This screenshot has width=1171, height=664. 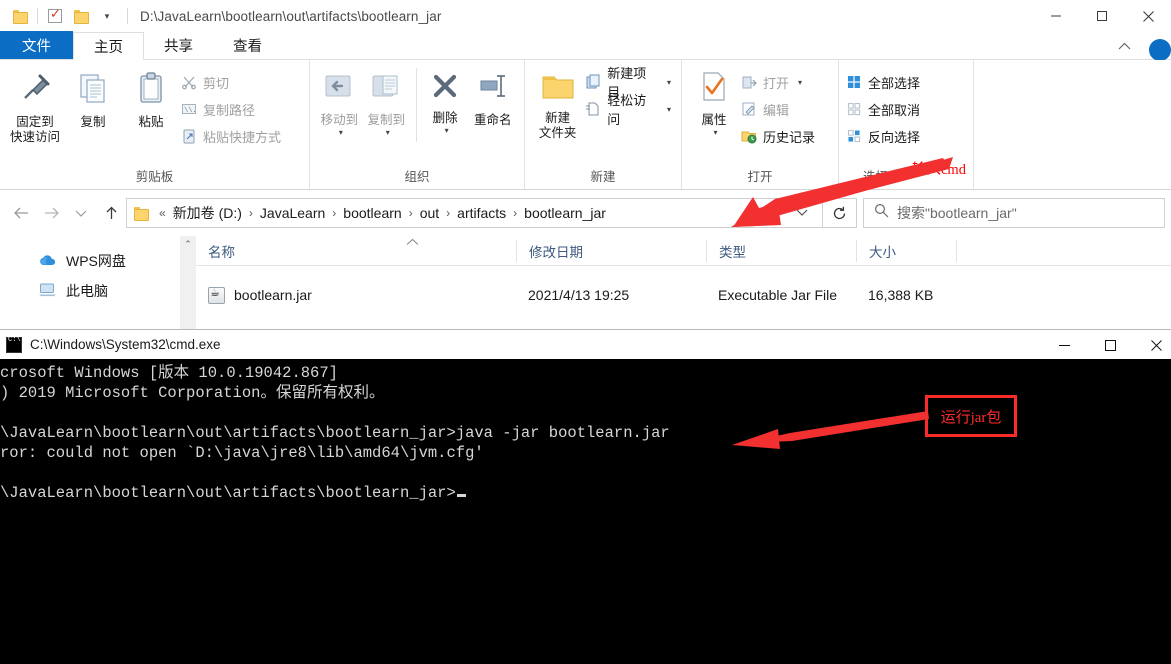 I want to click on up-button, so click(x=111, y=213).